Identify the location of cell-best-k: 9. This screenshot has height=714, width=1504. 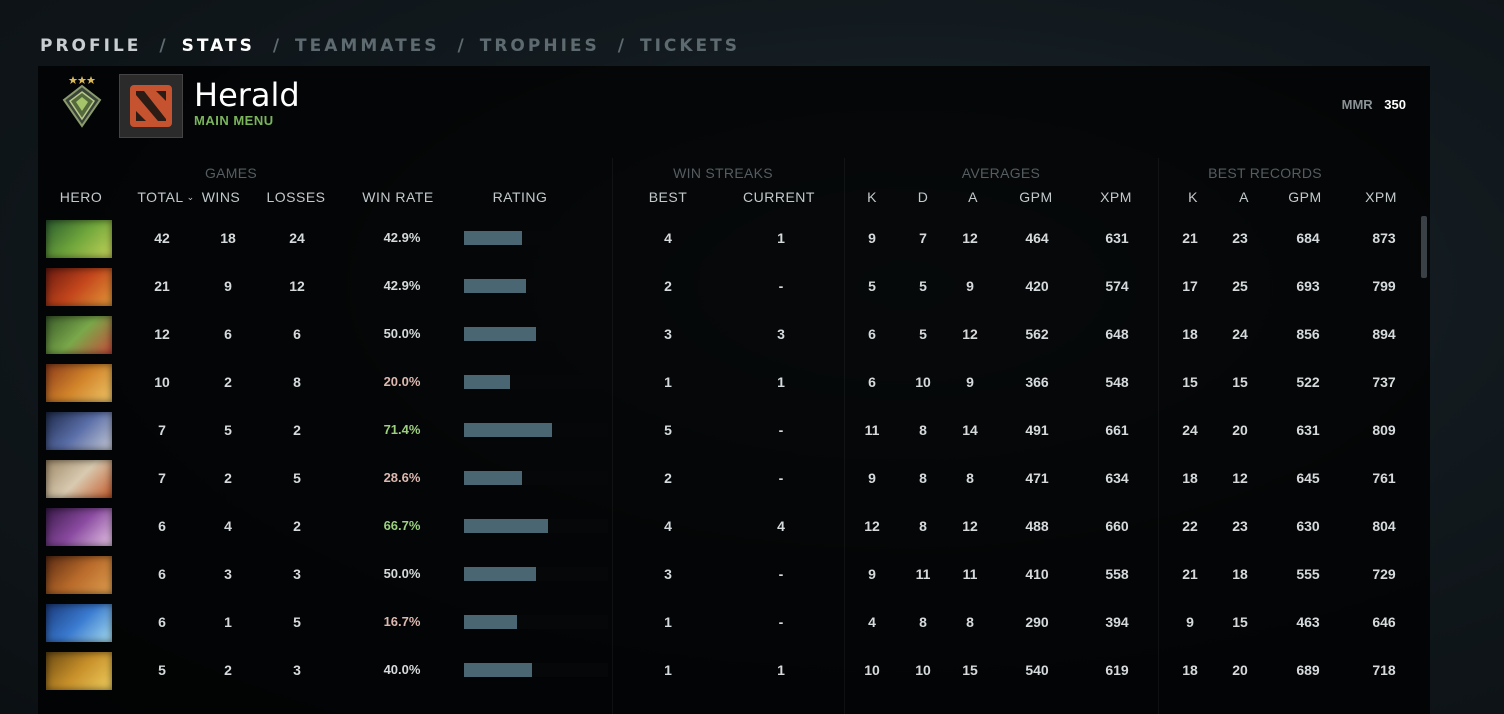
(1190, 622).